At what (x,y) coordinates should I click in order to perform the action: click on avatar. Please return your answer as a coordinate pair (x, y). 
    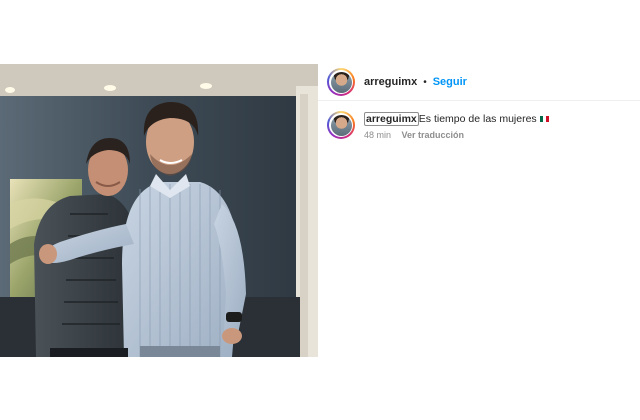
    Looking at the image, I should click on (341, 82).